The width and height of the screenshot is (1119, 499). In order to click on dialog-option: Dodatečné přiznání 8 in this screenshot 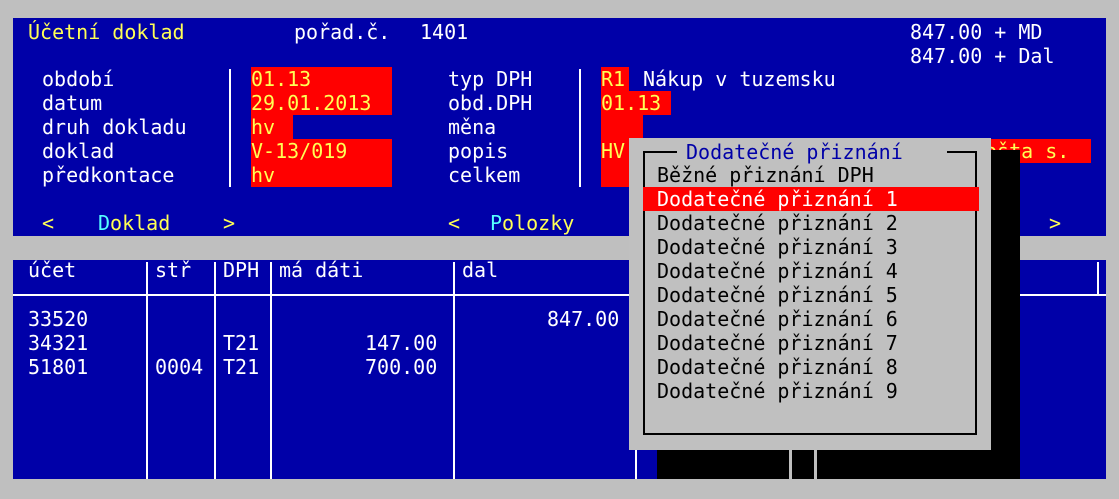, I will do `click(777, 367)`.